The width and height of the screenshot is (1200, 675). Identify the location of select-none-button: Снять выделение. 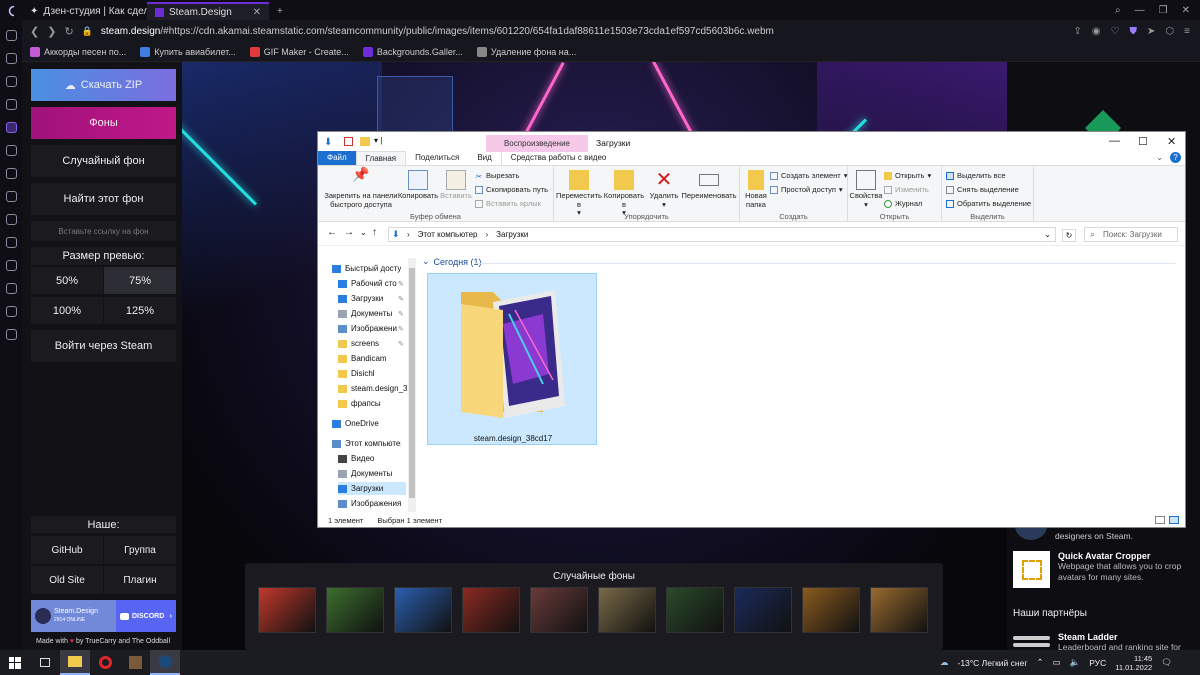
(982, 189).